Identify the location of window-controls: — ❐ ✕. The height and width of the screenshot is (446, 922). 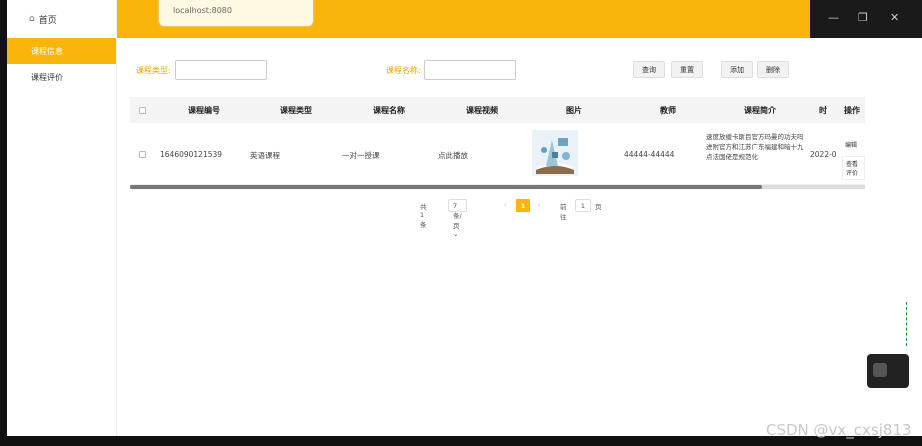
(866, 19).